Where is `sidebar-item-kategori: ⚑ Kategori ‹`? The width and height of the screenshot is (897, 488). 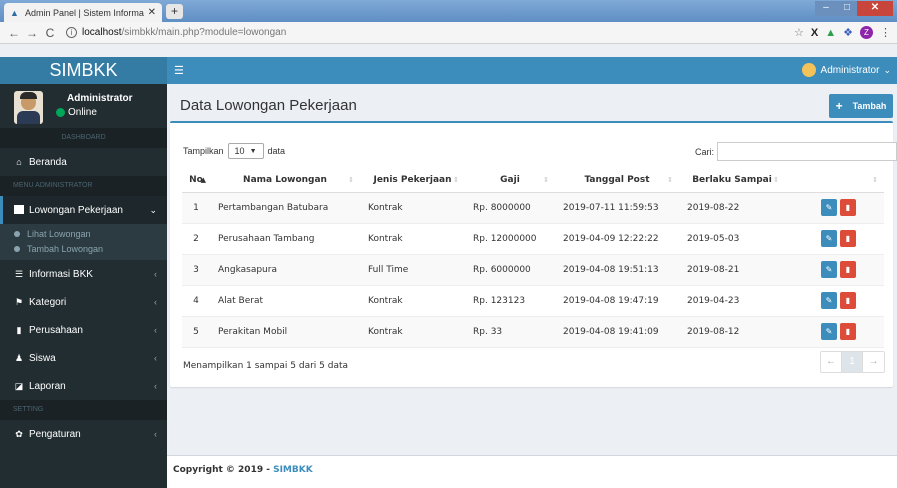
sidebar-item-kategori: ⚑ Kategori ‹ is located at coordinates (83, 302).